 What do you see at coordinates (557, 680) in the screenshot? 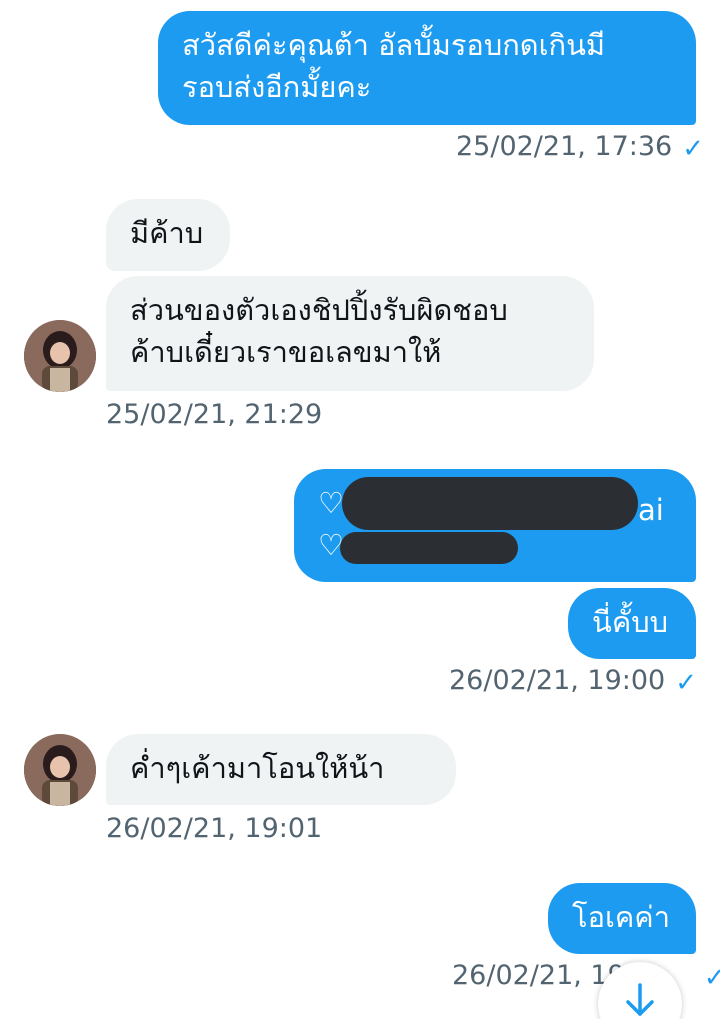
I see `message-timestamp: 26/02/21, 19:00` at bounding box center [557, 680].